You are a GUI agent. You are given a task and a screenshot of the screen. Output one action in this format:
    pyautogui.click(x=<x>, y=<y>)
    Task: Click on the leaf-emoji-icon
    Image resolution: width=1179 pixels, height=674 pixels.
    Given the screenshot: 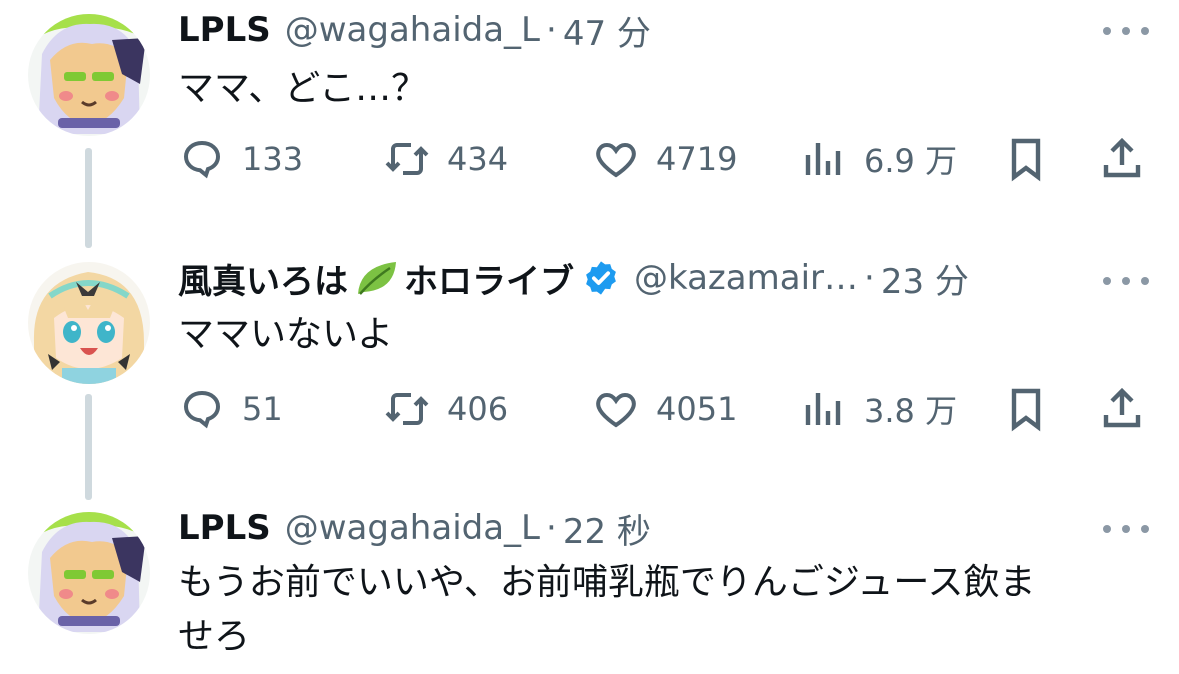 What is the action you would take?
    pyautogui.click(x=377, y=278)
    